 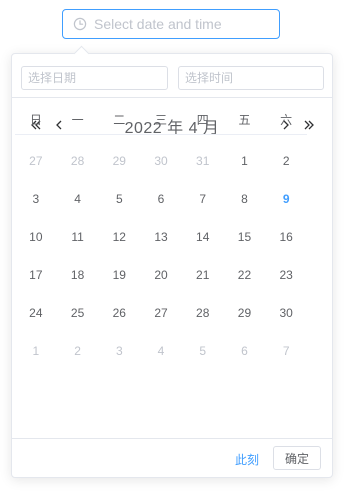 What do you see at coordinates (286, 199) in the screenshot?
I see `calendar-day-today: 9` at bounding box center [286, 199].